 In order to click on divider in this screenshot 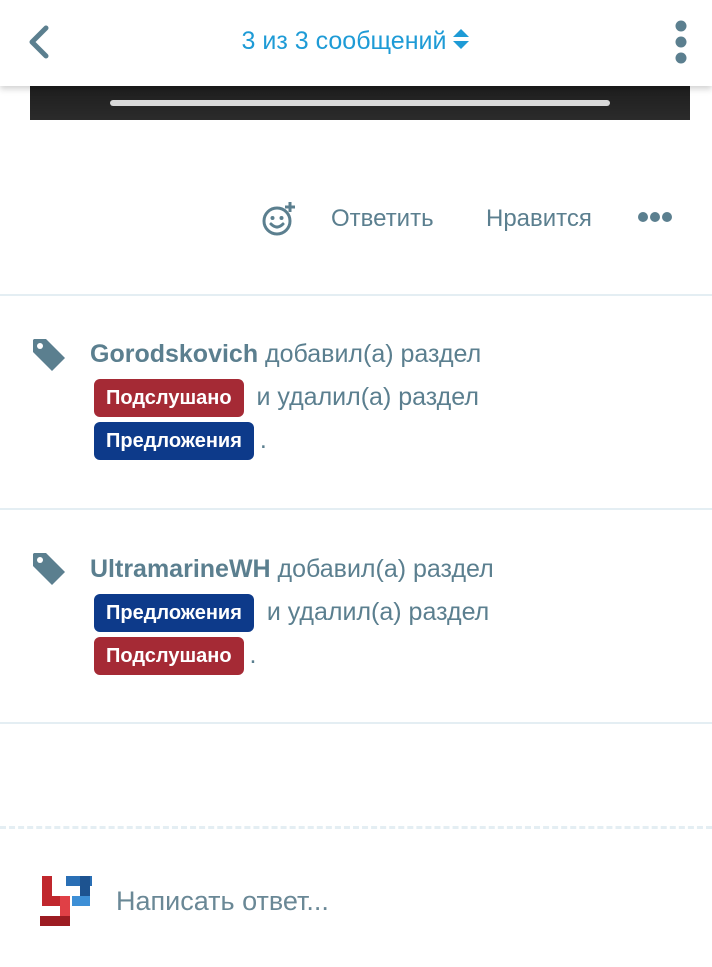, I will do `click(356, 723)`.